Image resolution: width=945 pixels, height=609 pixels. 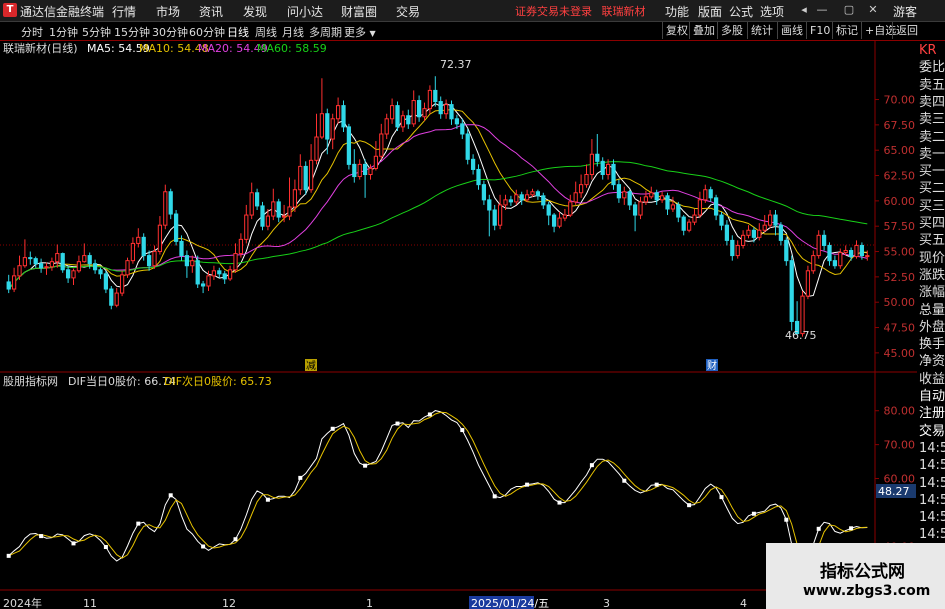 What do you see at coordinates (325, 32) in the screenshot?
I see `period-multi: 多周期` at bounding box center [325, 32].